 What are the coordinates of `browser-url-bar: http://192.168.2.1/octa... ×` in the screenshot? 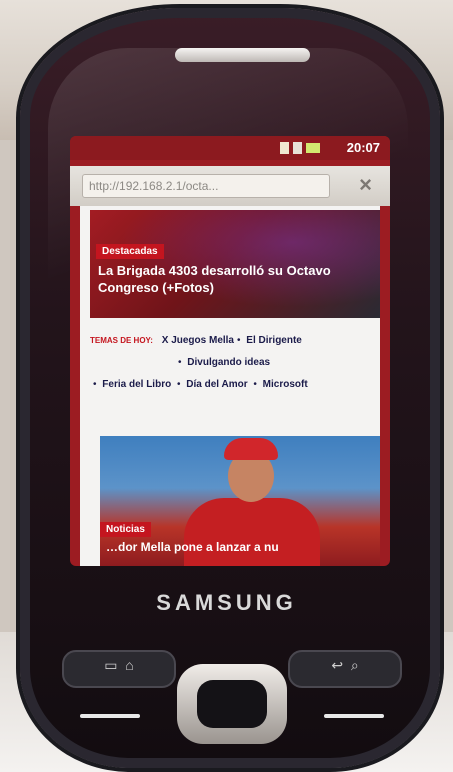 It's located at (230, 186).